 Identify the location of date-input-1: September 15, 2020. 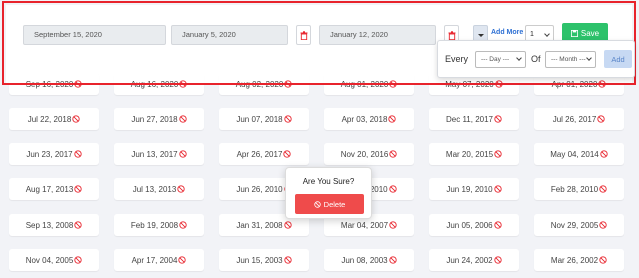
(94, 35).